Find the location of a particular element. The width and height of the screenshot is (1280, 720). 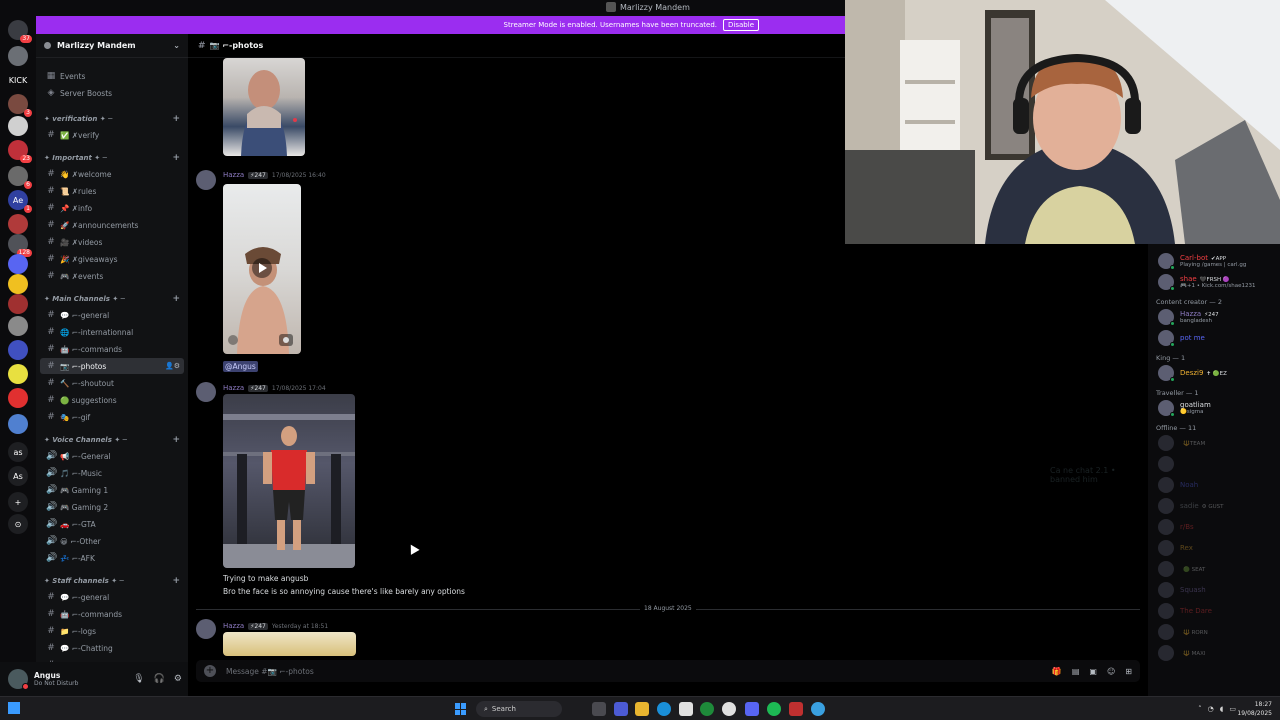

text-channel: # ✅ ✗verify is located at coordinates (112, 135).